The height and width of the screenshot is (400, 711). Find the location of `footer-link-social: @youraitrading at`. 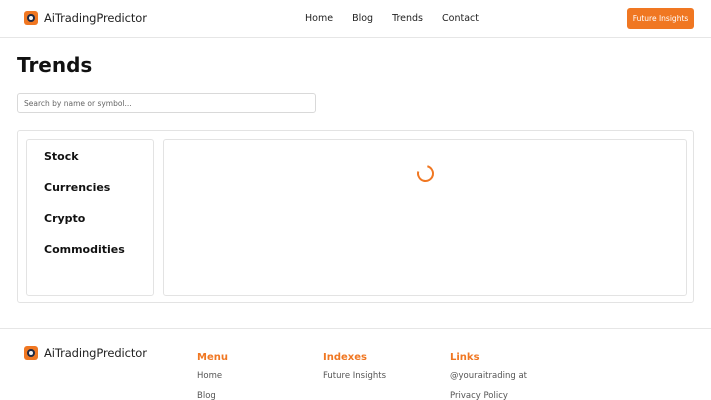

footer-link-social: @youraitrading at is located at coordinates (488, 376).